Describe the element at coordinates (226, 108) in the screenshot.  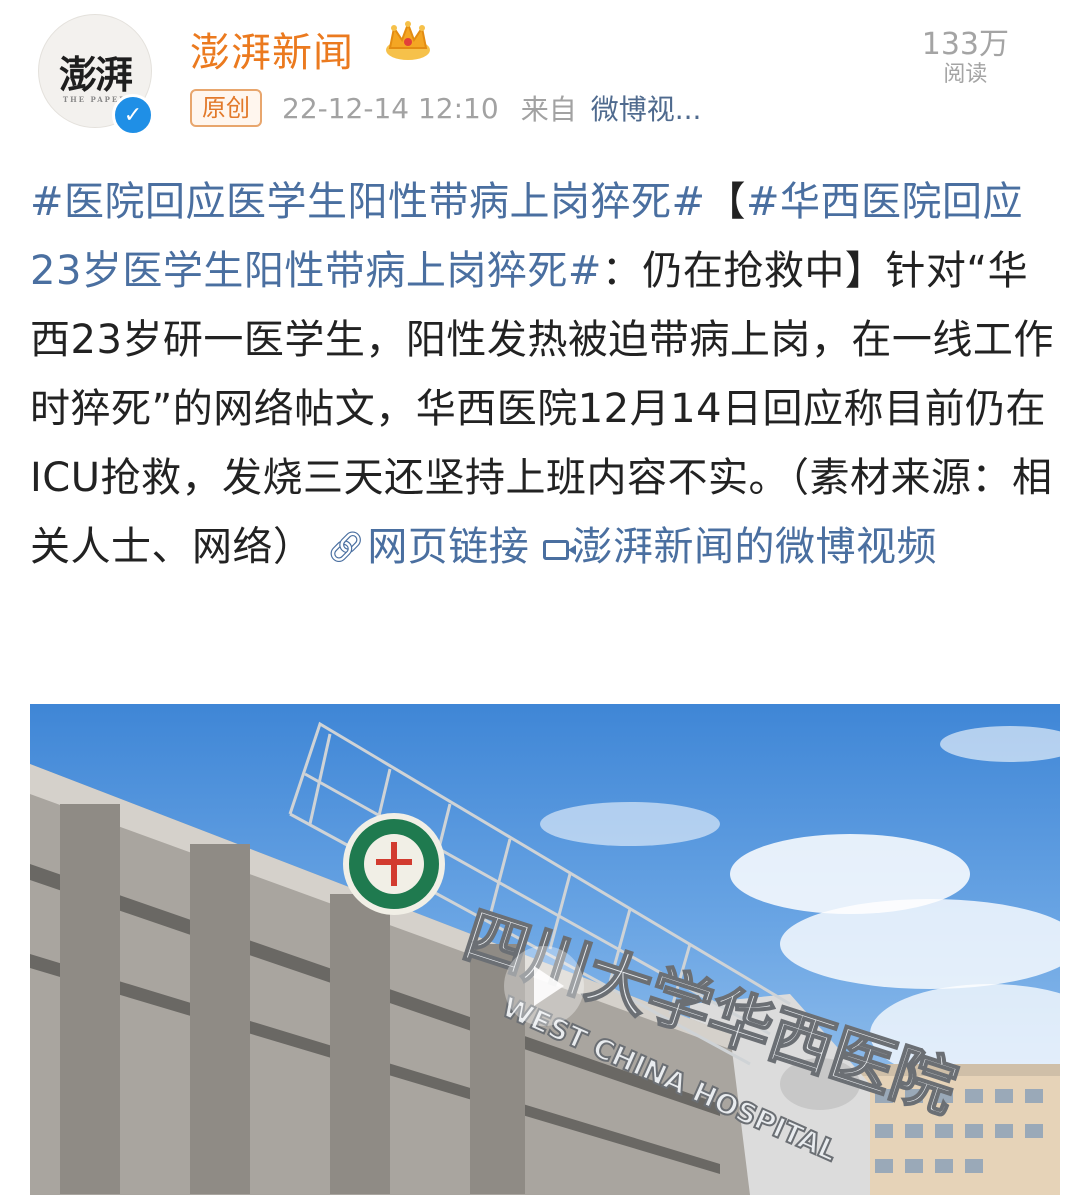
I see `original-badge: 原创` at that location.